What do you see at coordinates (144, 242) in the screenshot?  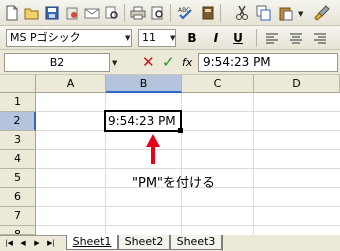 I see `sheet-tab-2: Sheet2` at bounding box center [144, 242].